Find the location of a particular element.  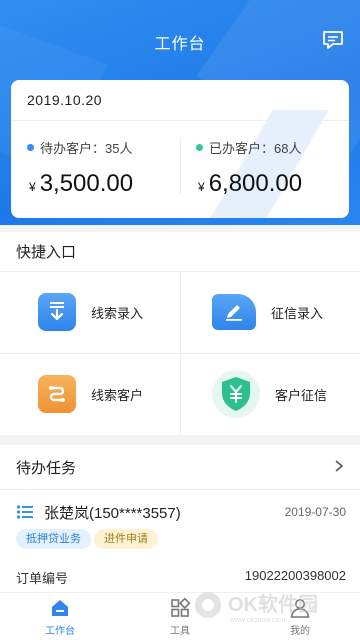

task-tag-business: 抵押贷业务 is located at coordinates (53, 539).